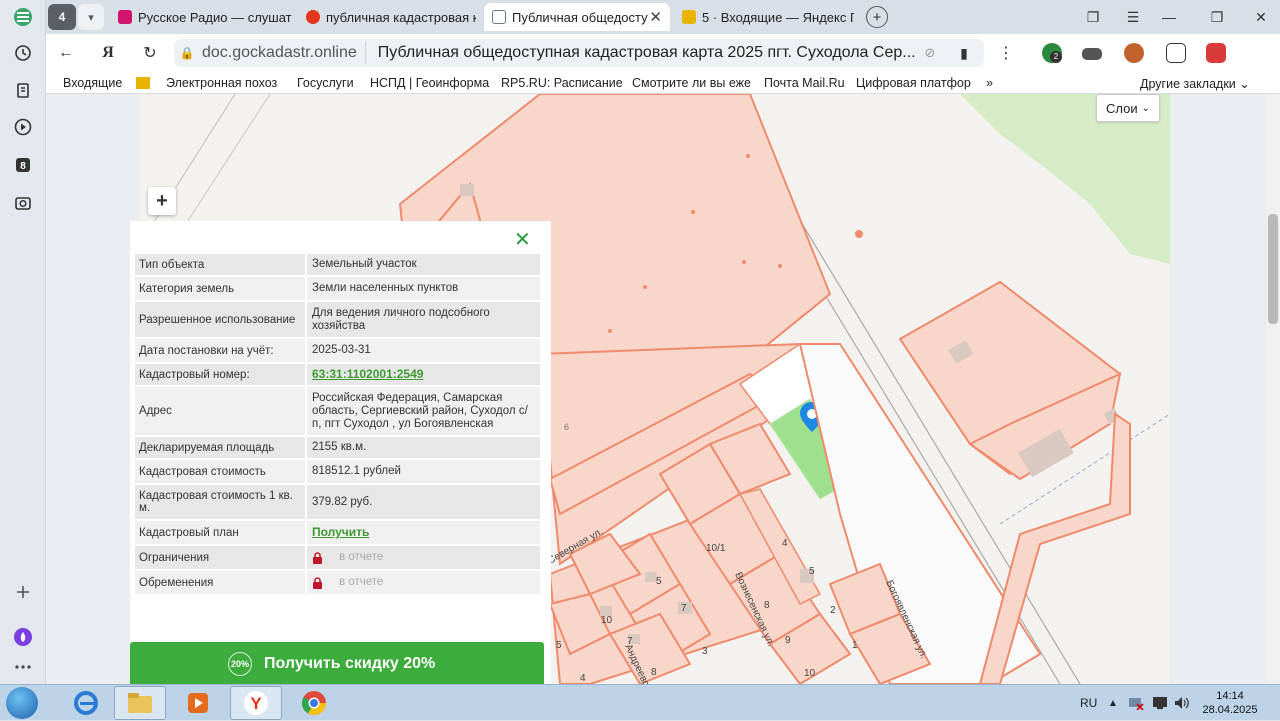 This screenshot has width=1280, height=721. I want to click on chrome-icon, so click(314, 703).